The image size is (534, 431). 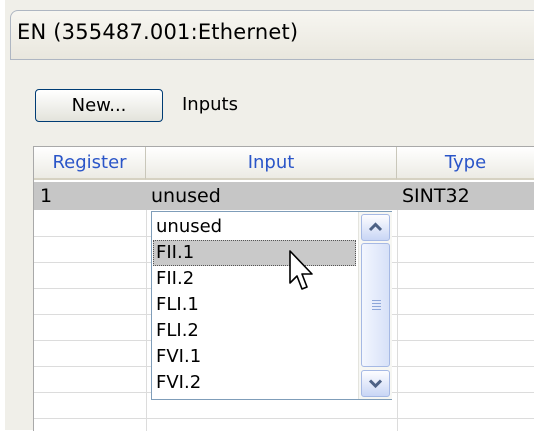 I want to click on window-title: EN (355487.001:Ethernet), so click(x=158, y=32).